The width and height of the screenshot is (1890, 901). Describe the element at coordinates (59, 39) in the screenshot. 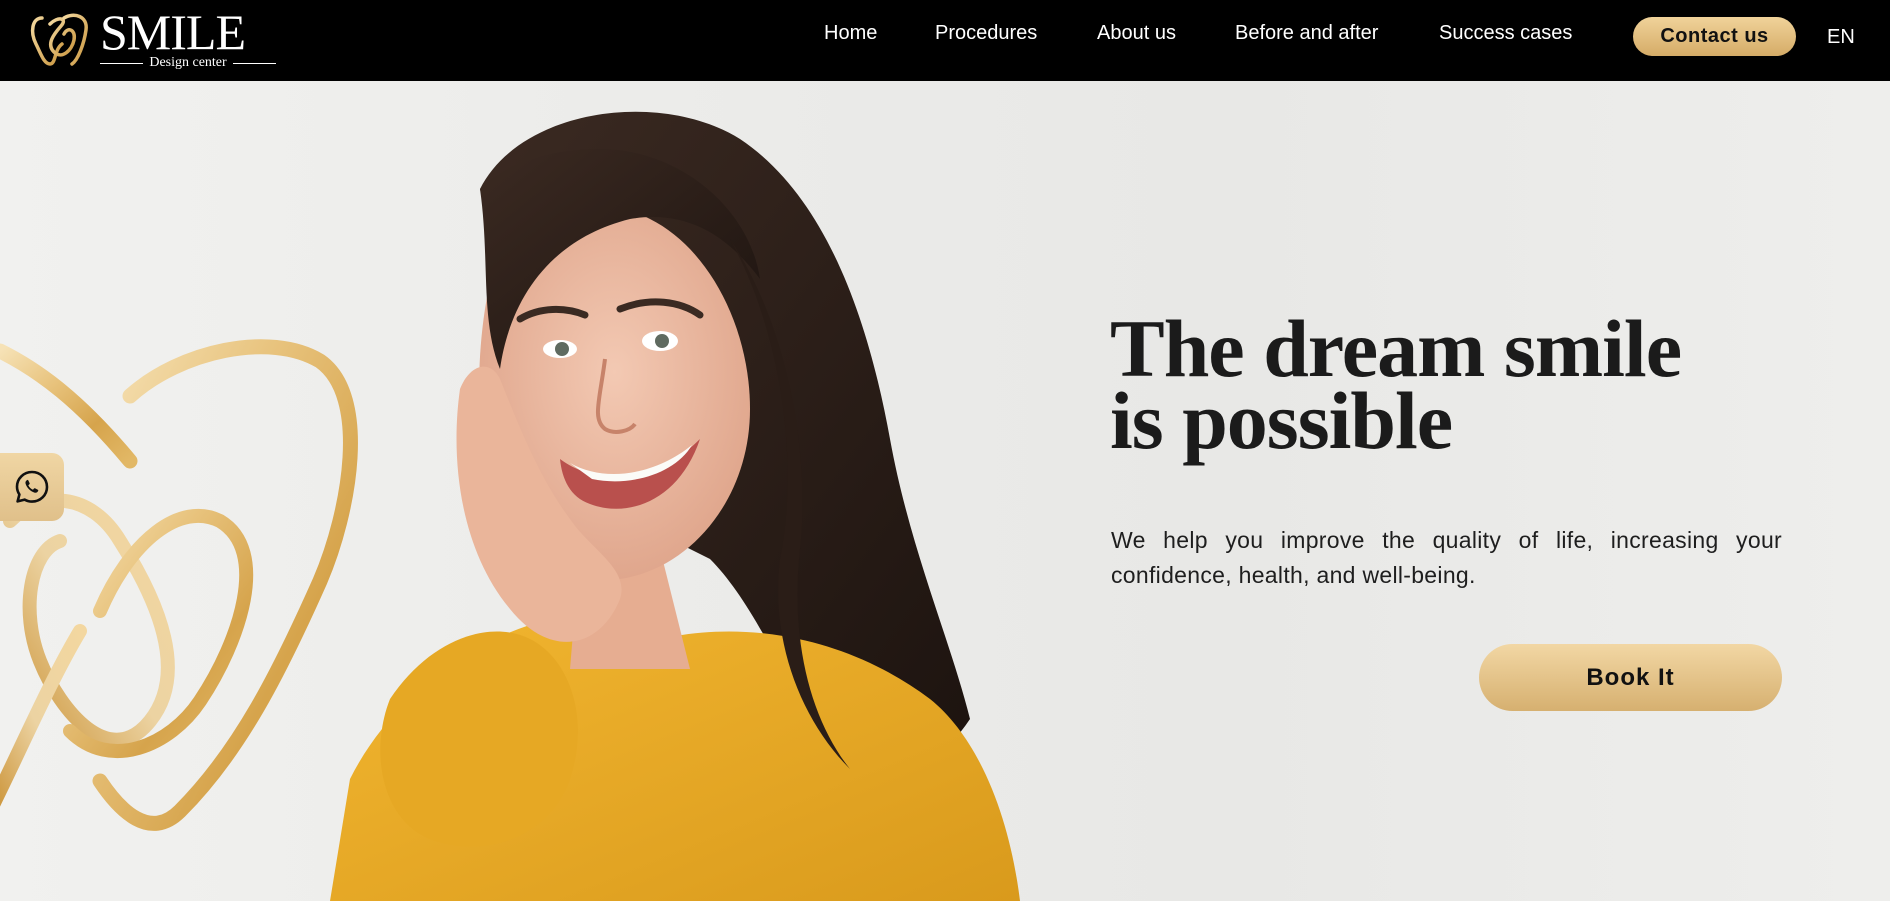

I see `tooth-logo-icon` at that location.